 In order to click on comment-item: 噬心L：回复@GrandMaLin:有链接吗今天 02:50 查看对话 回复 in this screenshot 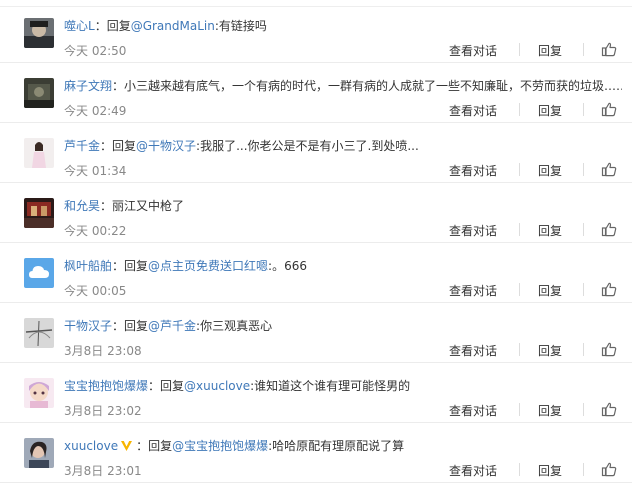, I will do `click(316, 33)`.